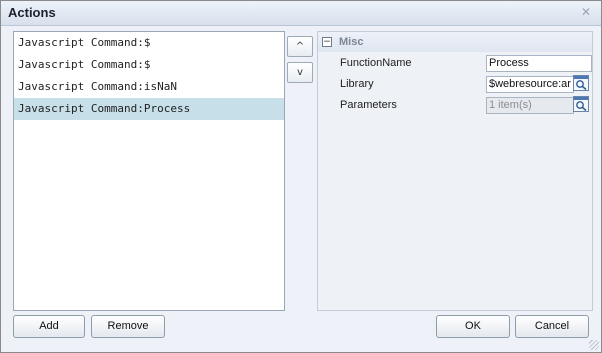 The width and height of the screenshot is (602, 353). I want to click on resize-grip-icon, so click(594, 345).